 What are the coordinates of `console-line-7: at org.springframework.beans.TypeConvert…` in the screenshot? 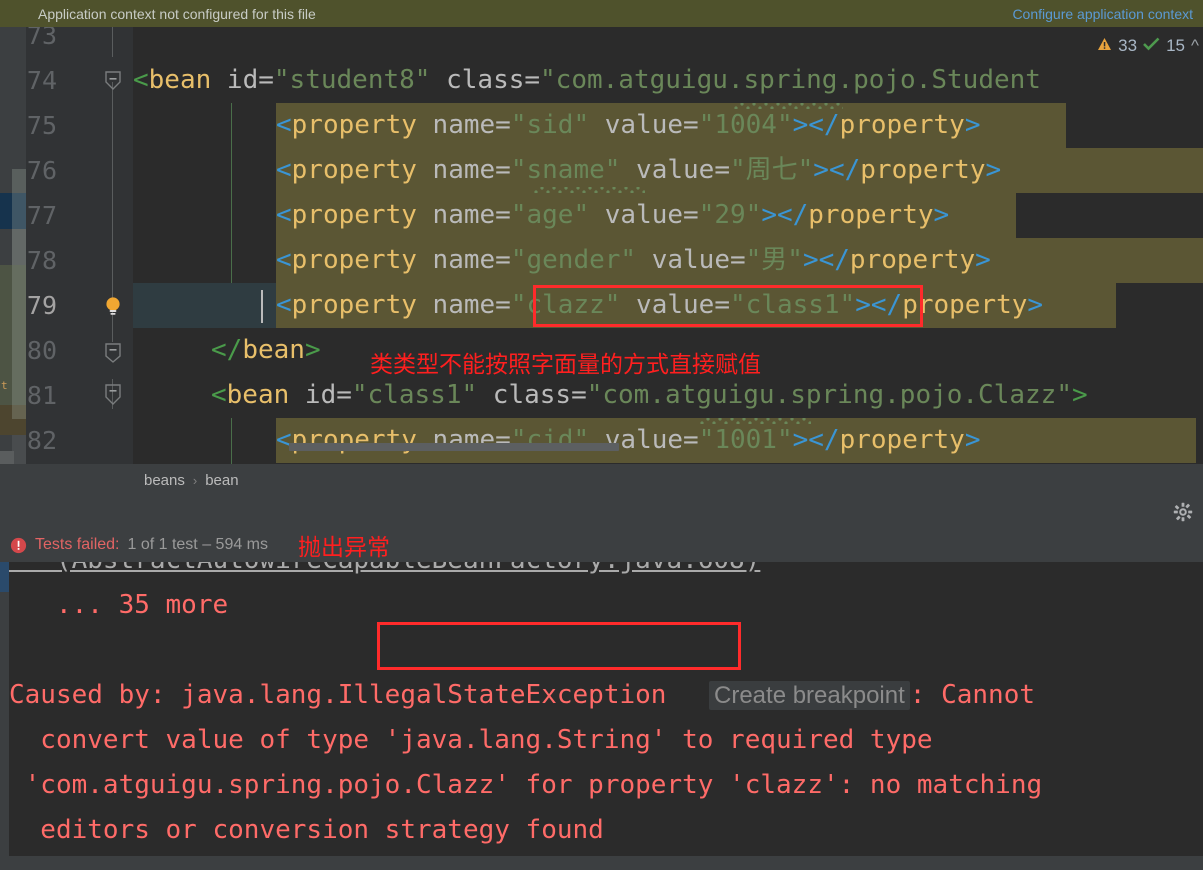 It's located at (606, 854).